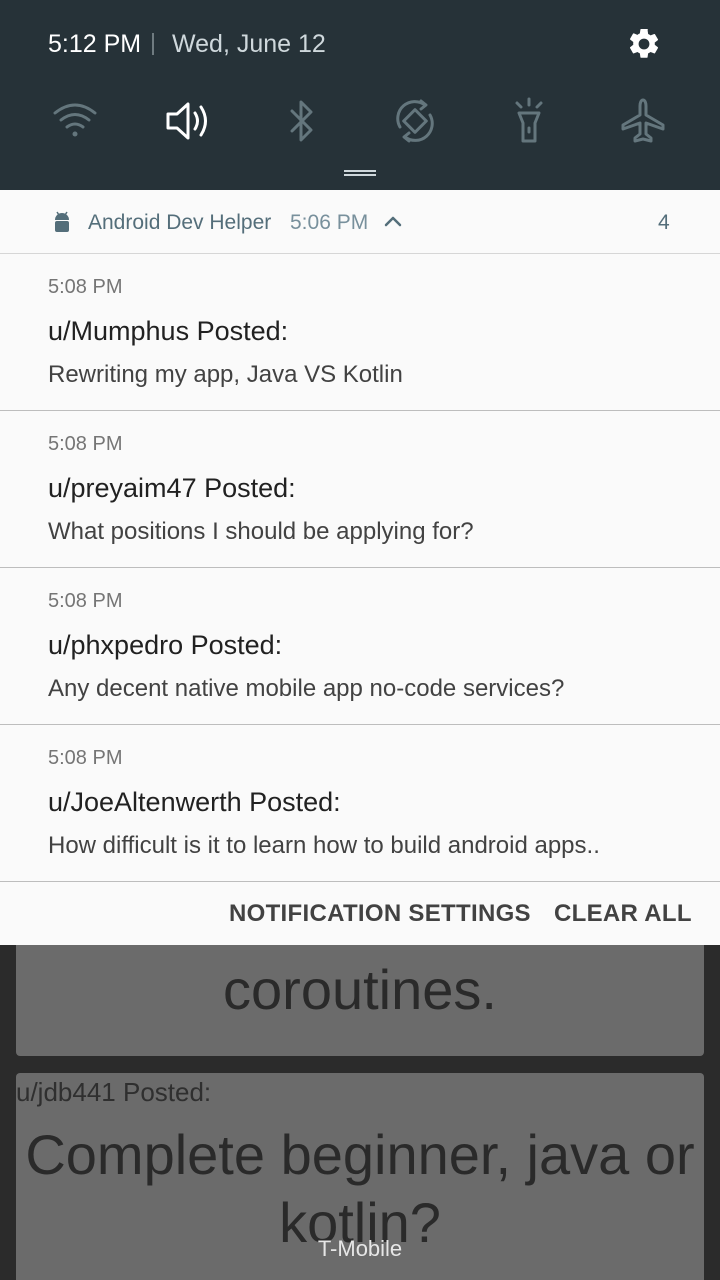  Describe the element at coordinates (644, 44) in the screenshot. I see `gear-icon` at that location.